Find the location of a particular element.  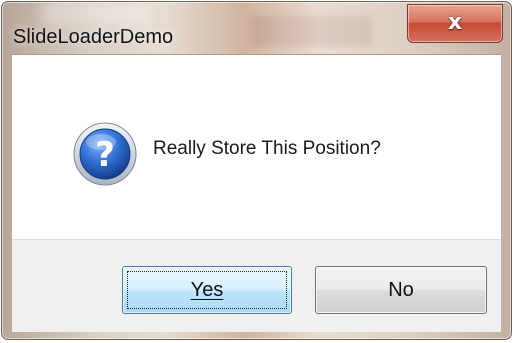

focus-ring is located at coordinates (207, 290).